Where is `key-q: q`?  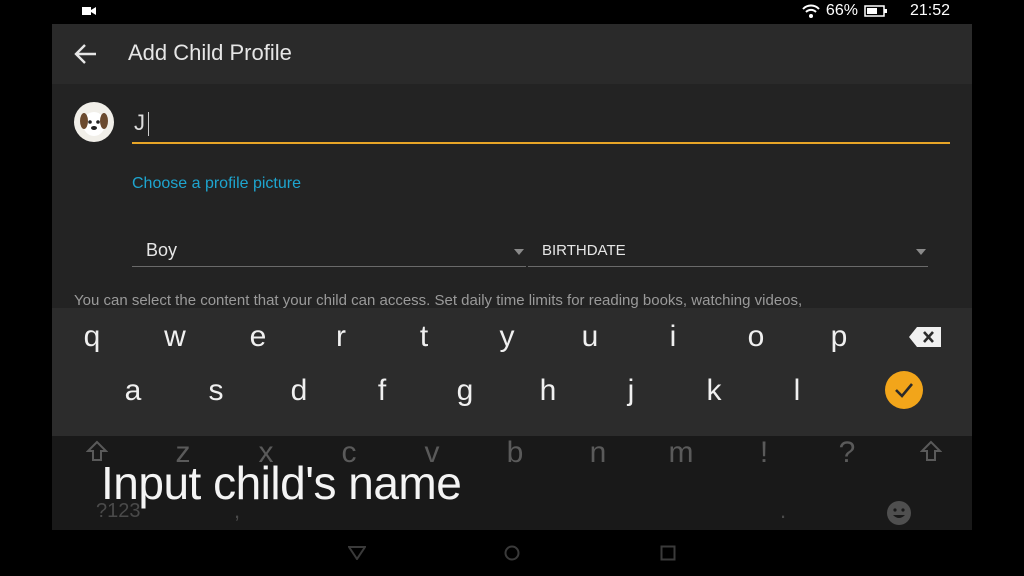
key-q: q is located at coordinates (92, 337).